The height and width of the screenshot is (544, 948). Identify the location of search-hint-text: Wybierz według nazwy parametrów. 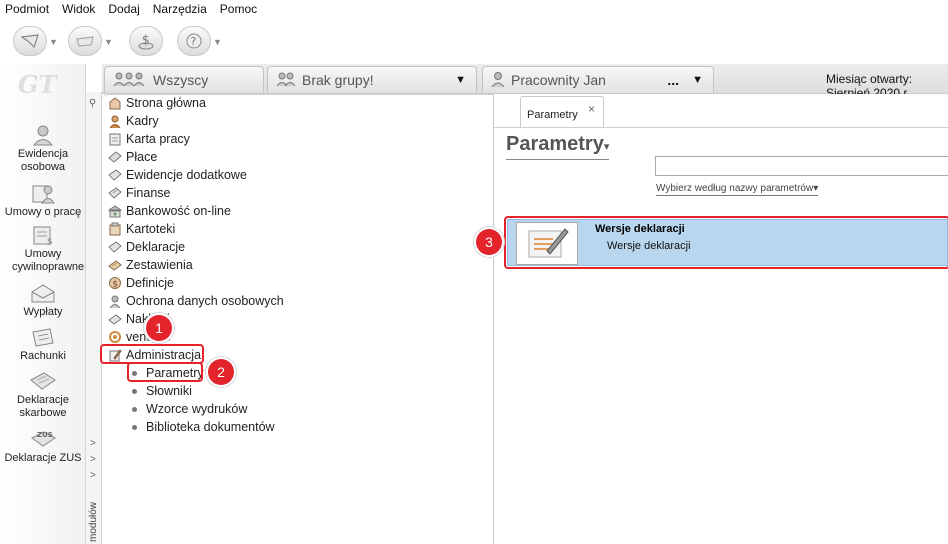
(735, 188).